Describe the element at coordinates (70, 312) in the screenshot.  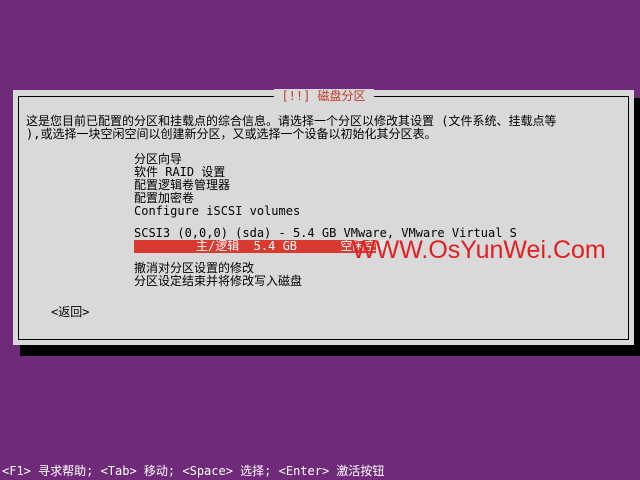
I see `back-button: <返回>` at that location.